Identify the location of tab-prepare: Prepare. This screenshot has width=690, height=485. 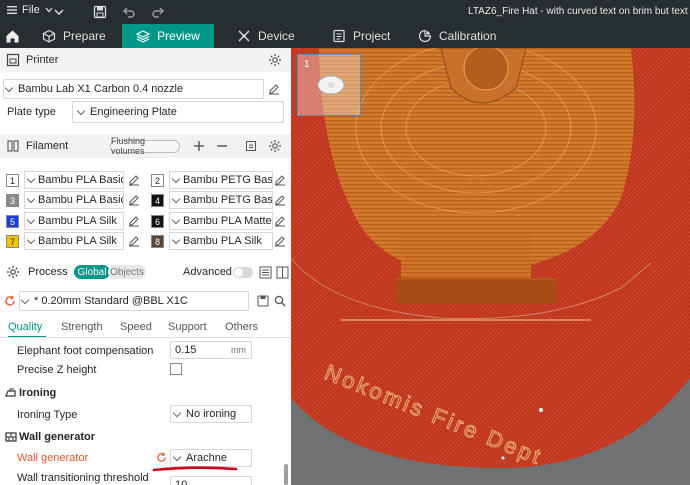
(74, 36).